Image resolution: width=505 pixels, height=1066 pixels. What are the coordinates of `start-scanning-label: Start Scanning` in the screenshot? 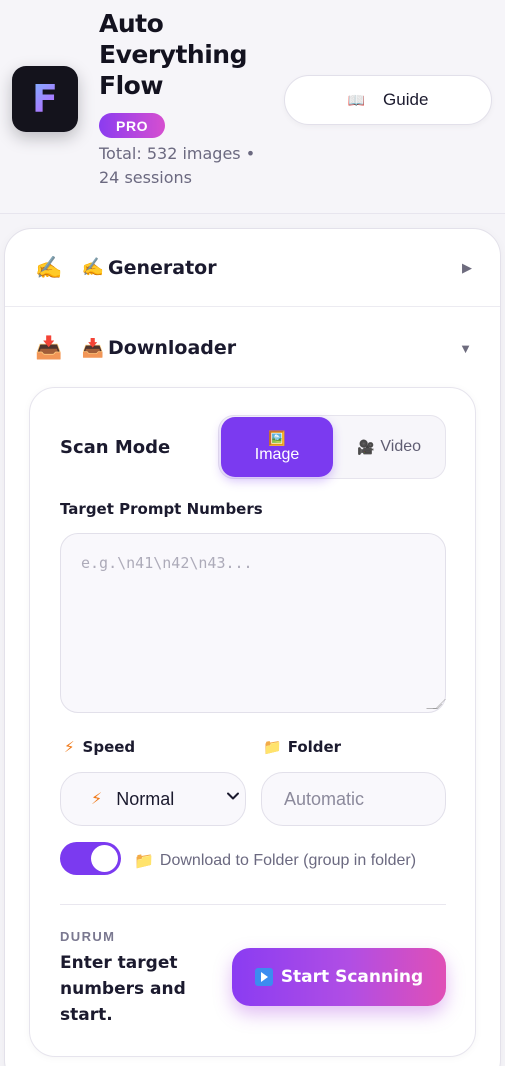 It's located at (352, 977).